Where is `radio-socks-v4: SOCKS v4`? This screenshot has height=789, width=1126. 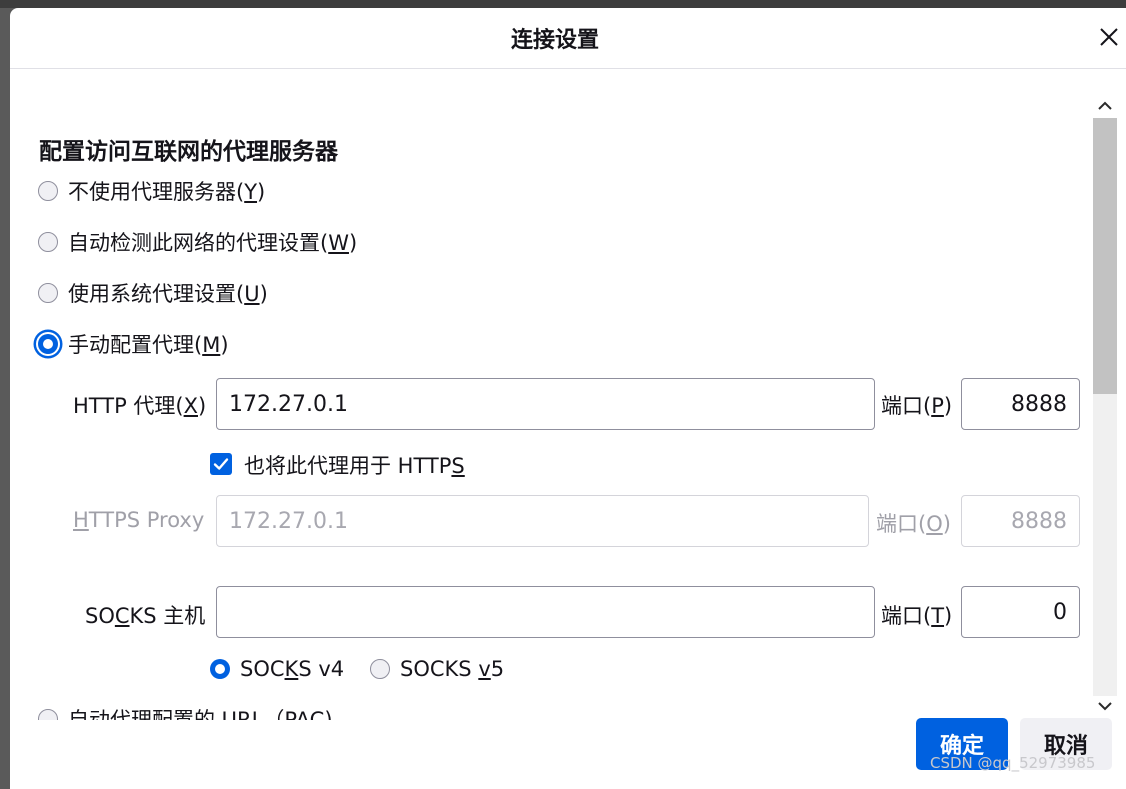
radio-socks-v4: SOCKS v4 is located at coordinates (277, 669).